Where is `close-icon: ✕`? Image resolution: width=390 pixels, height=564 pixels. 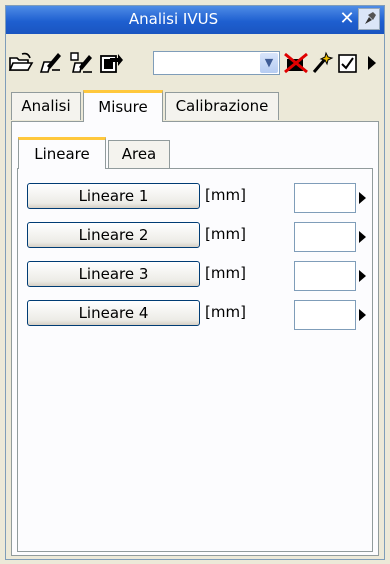 close-icon: ✕ is located at coordinates (347, 19).